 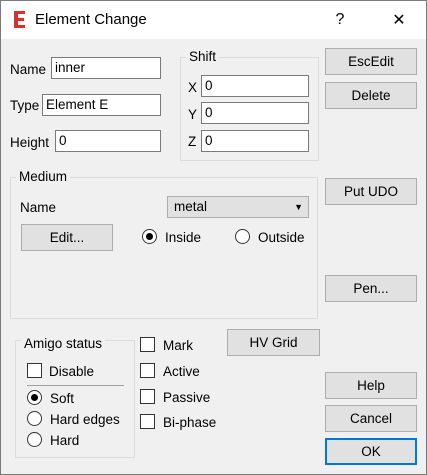 I want to click on active-label: Active, so click(x=181, y=371).